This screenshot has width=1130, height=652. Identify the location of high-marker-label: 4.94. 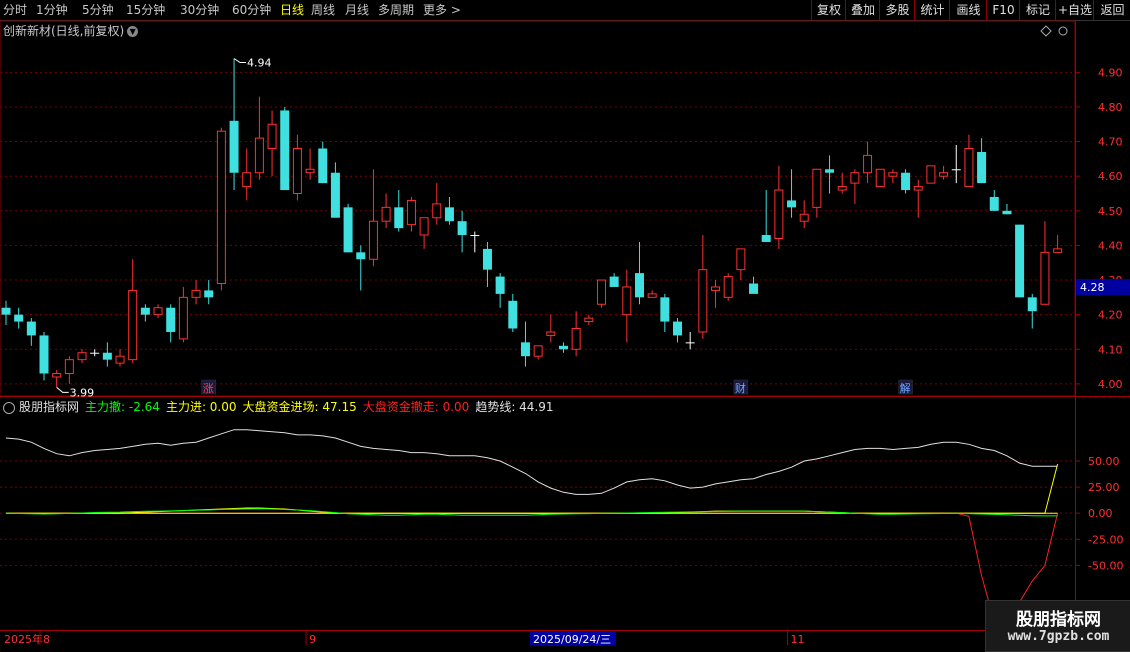
(259, 63).